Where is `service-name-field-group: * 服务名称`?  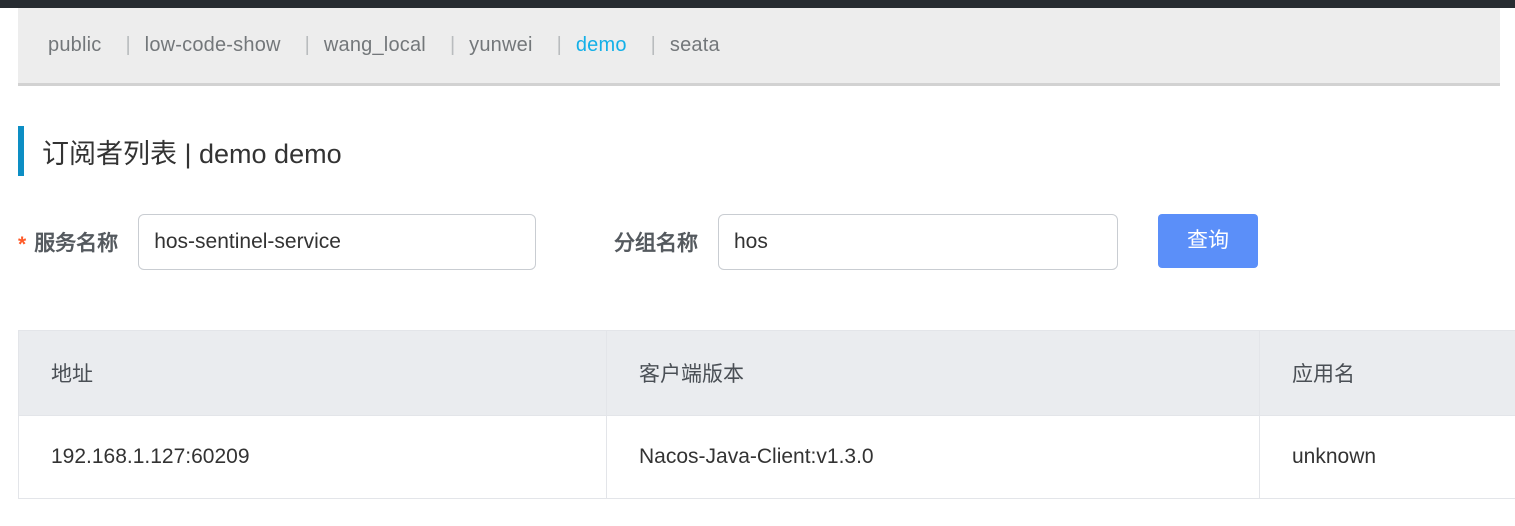 service-name-field-group: * 服务名称 is located at coordinates (277, 242).